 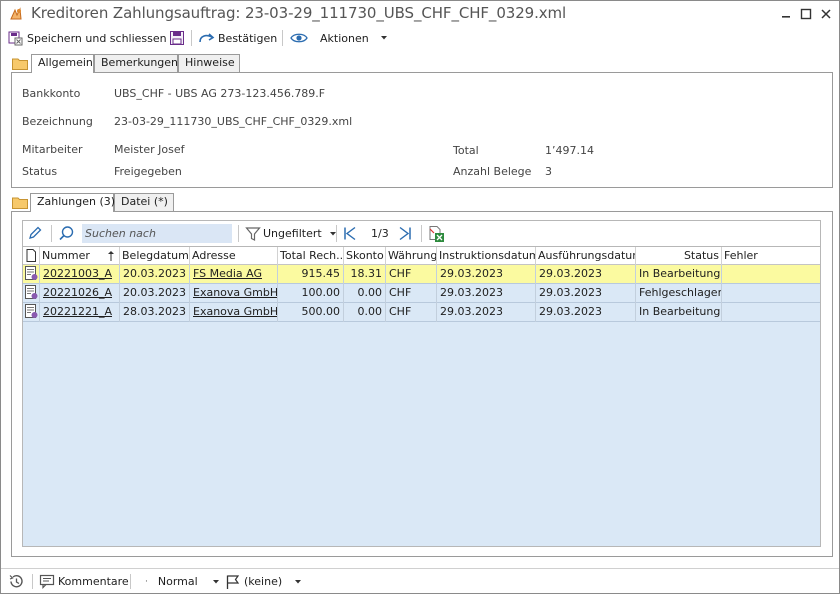 I want to click on bottom-tab-strip: Zahlungen (3) Datei (*), so click(x=130, y=202).